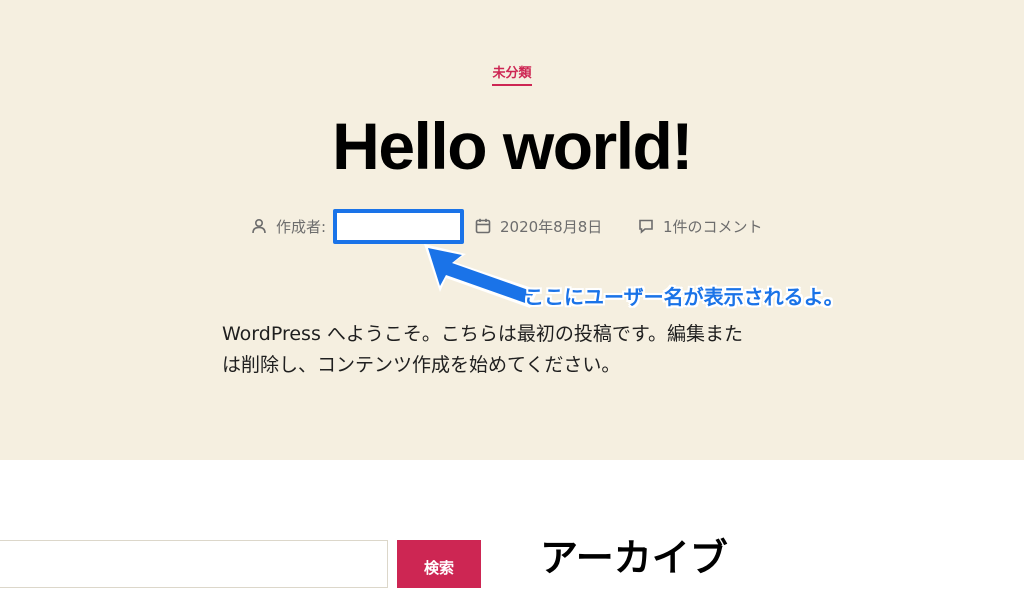 This screenshot has width=1024, height=596. Describe the element at coordinates (301, 226) in the screenshot. I see `author-label: 作成者:` at that location.